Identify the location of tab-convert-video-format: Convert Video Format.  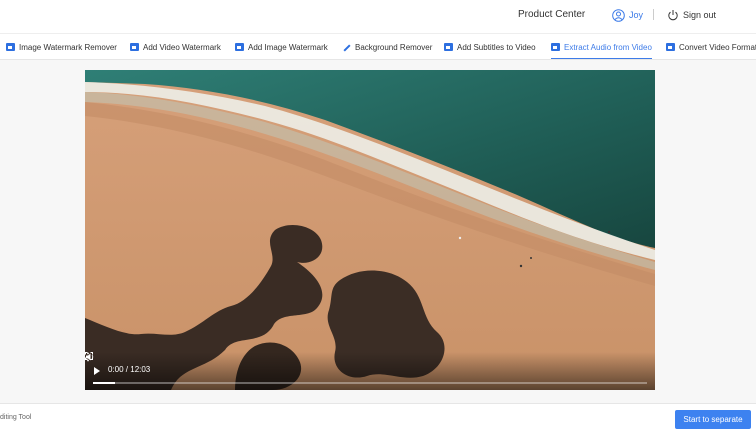
(711, 46).